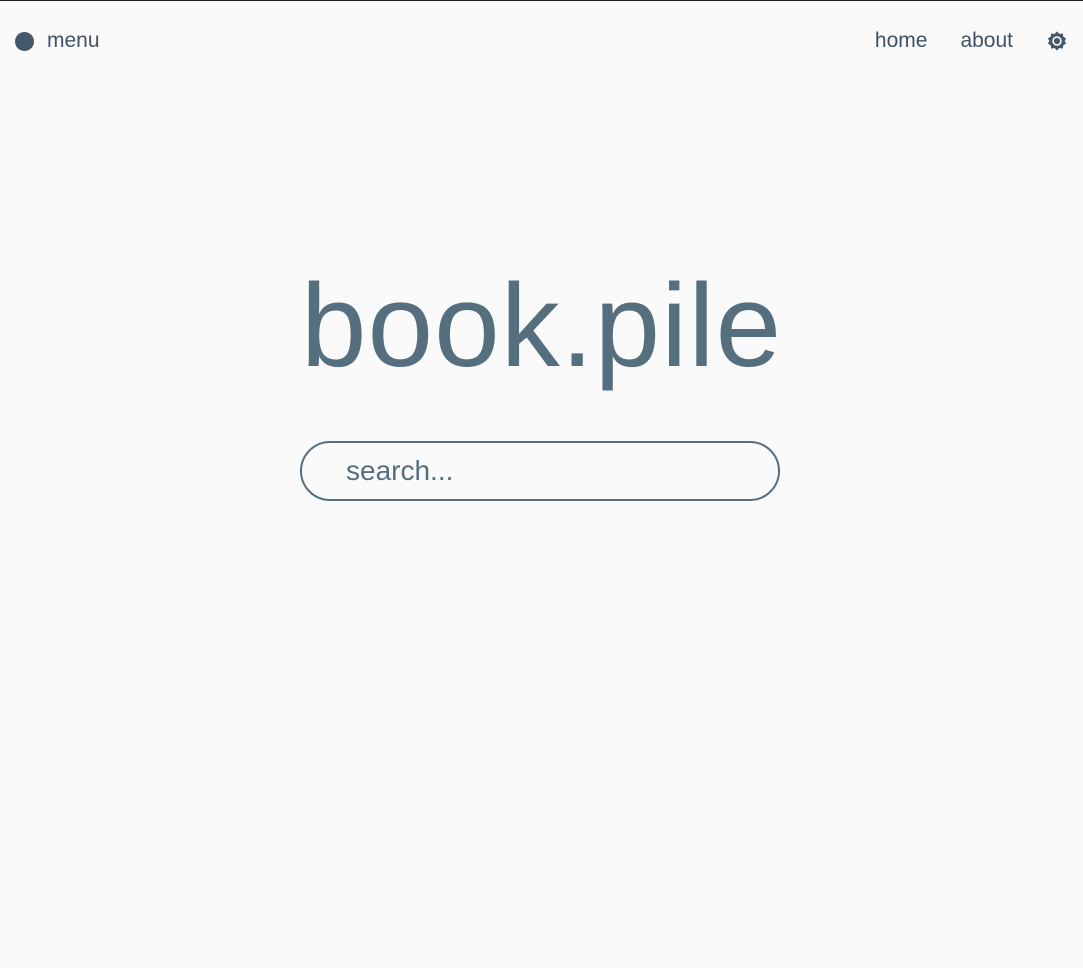 This screenshot has height=968, width=1083. What do you see at coordinates (73, 40) in the screenshot?
I see `menu-label: menu` at bounding box center [73, 40].